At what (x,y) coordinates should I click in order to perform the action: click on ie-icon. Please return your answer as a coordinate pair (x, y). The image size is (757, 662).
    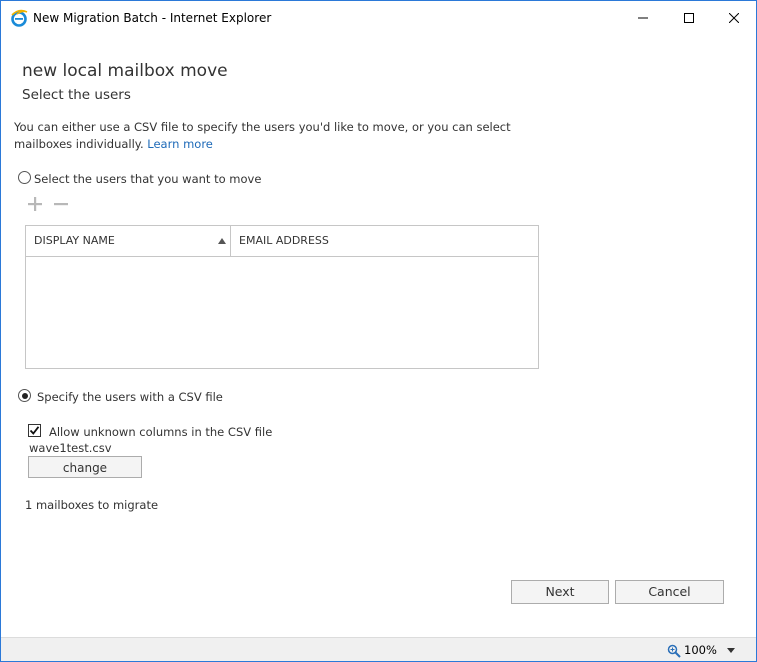
    Looking at the image, I should click on (19, 18).